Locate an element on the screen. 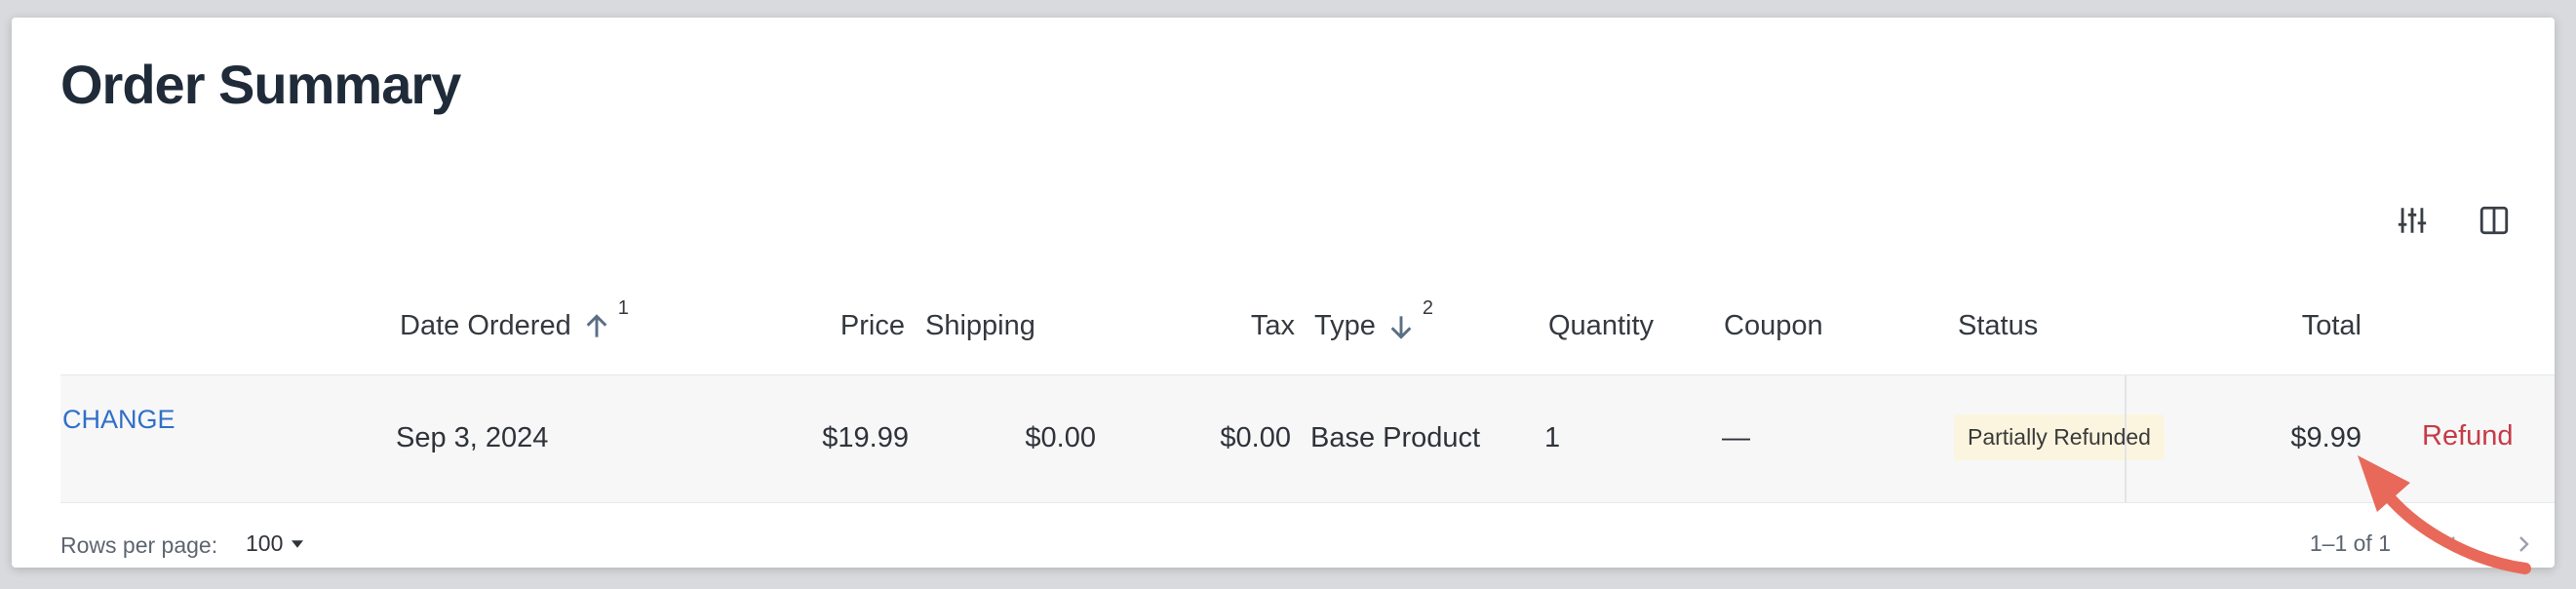 The height and width of the screenshot is (589, 2576). cell-date-ordered: Sep 3, 2024 is located at coordinates (472, 437).